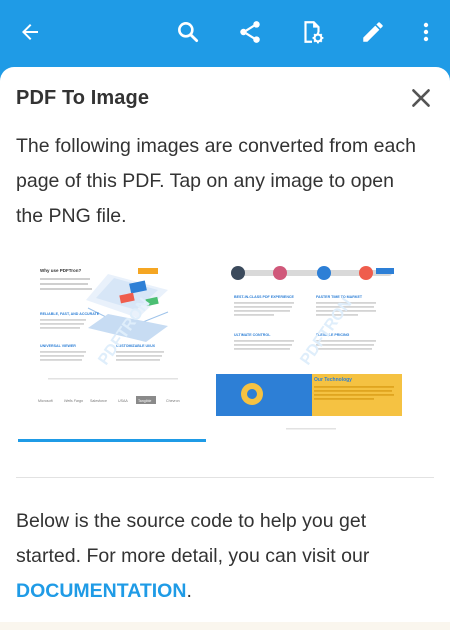 This screenshot has height=630, width=450. Describe the element at coordinates (61, 270) in the screenshot. I see `thumb1-heading: Why use PDFTron?` at that location.